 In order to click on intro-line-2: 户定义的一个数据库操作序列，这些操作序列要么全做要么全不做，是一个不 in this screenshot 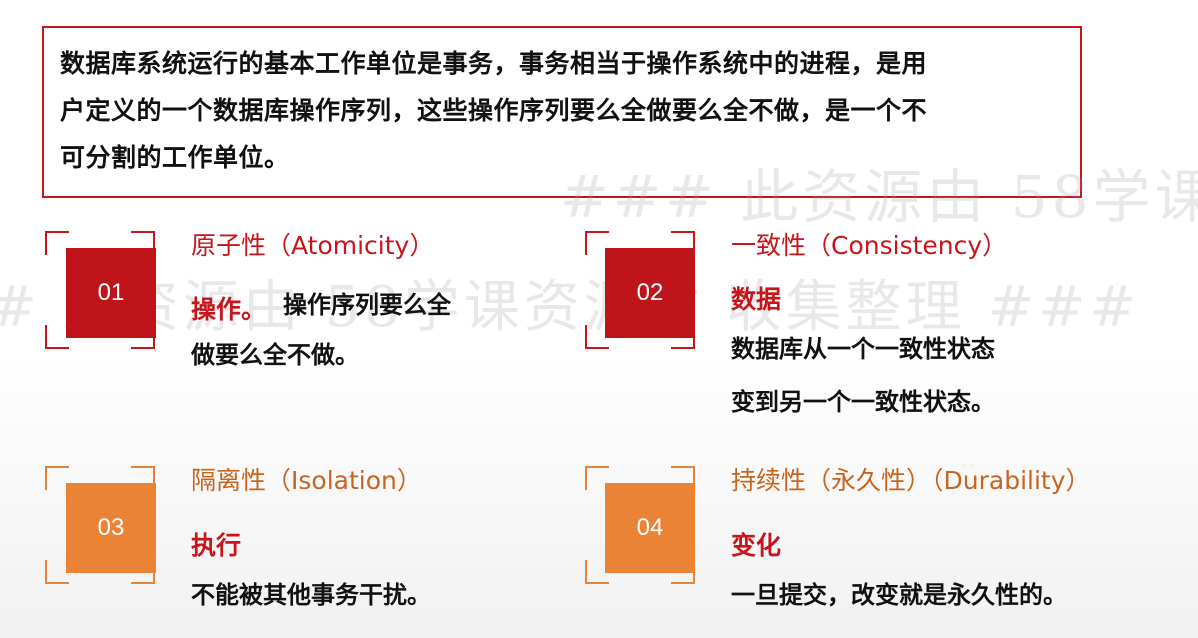, I will do `click(494, 110)`.